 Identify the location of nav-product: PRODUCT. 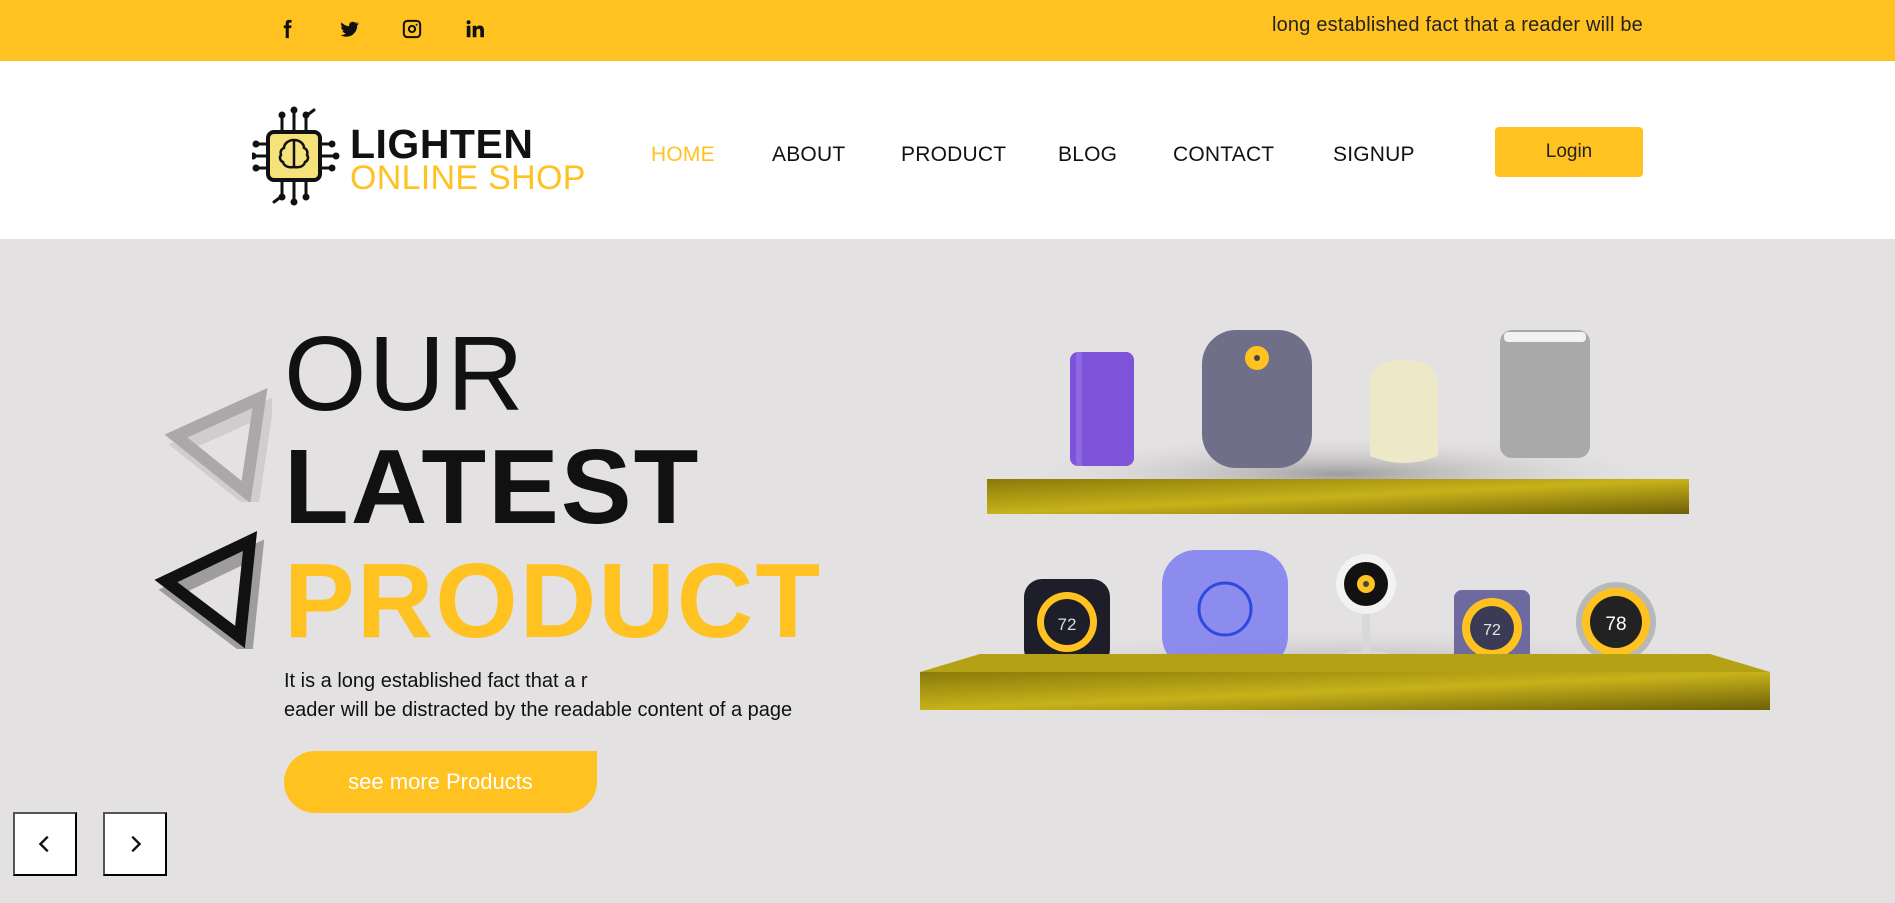
(953, 155).